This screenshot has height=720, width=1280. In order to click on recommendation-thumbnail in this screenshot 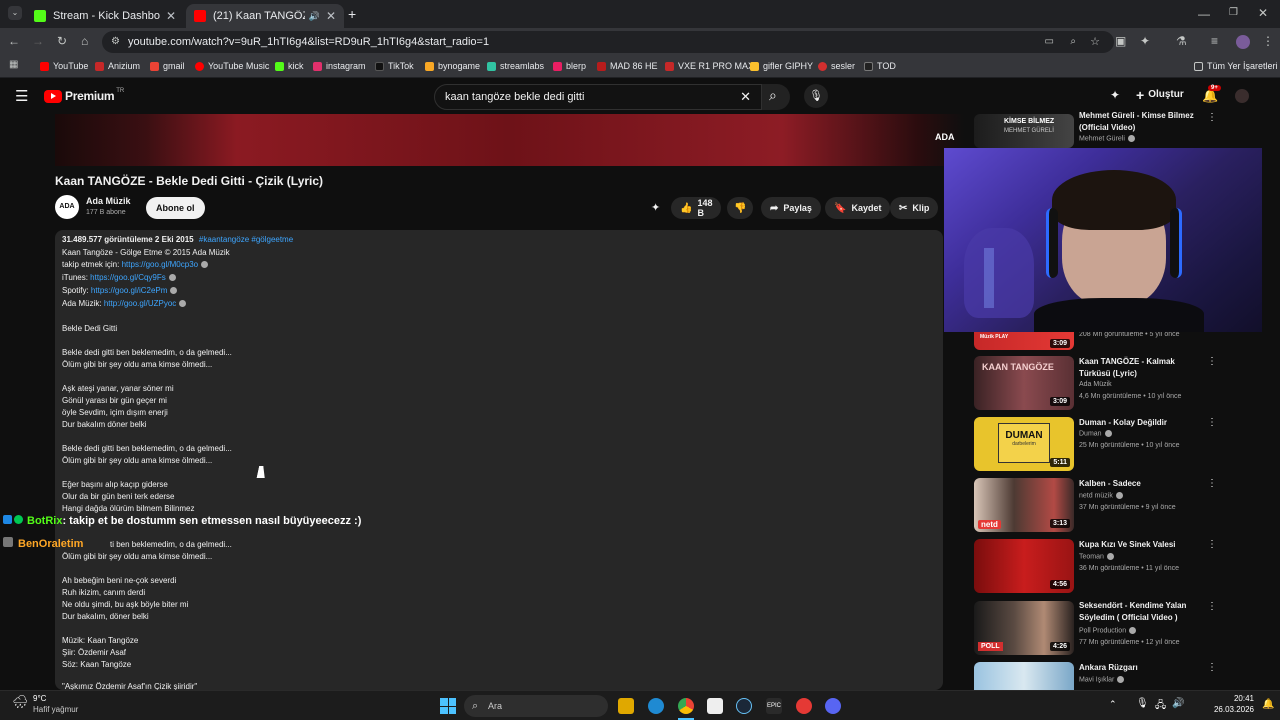, I will do `click(1024, 676)`.